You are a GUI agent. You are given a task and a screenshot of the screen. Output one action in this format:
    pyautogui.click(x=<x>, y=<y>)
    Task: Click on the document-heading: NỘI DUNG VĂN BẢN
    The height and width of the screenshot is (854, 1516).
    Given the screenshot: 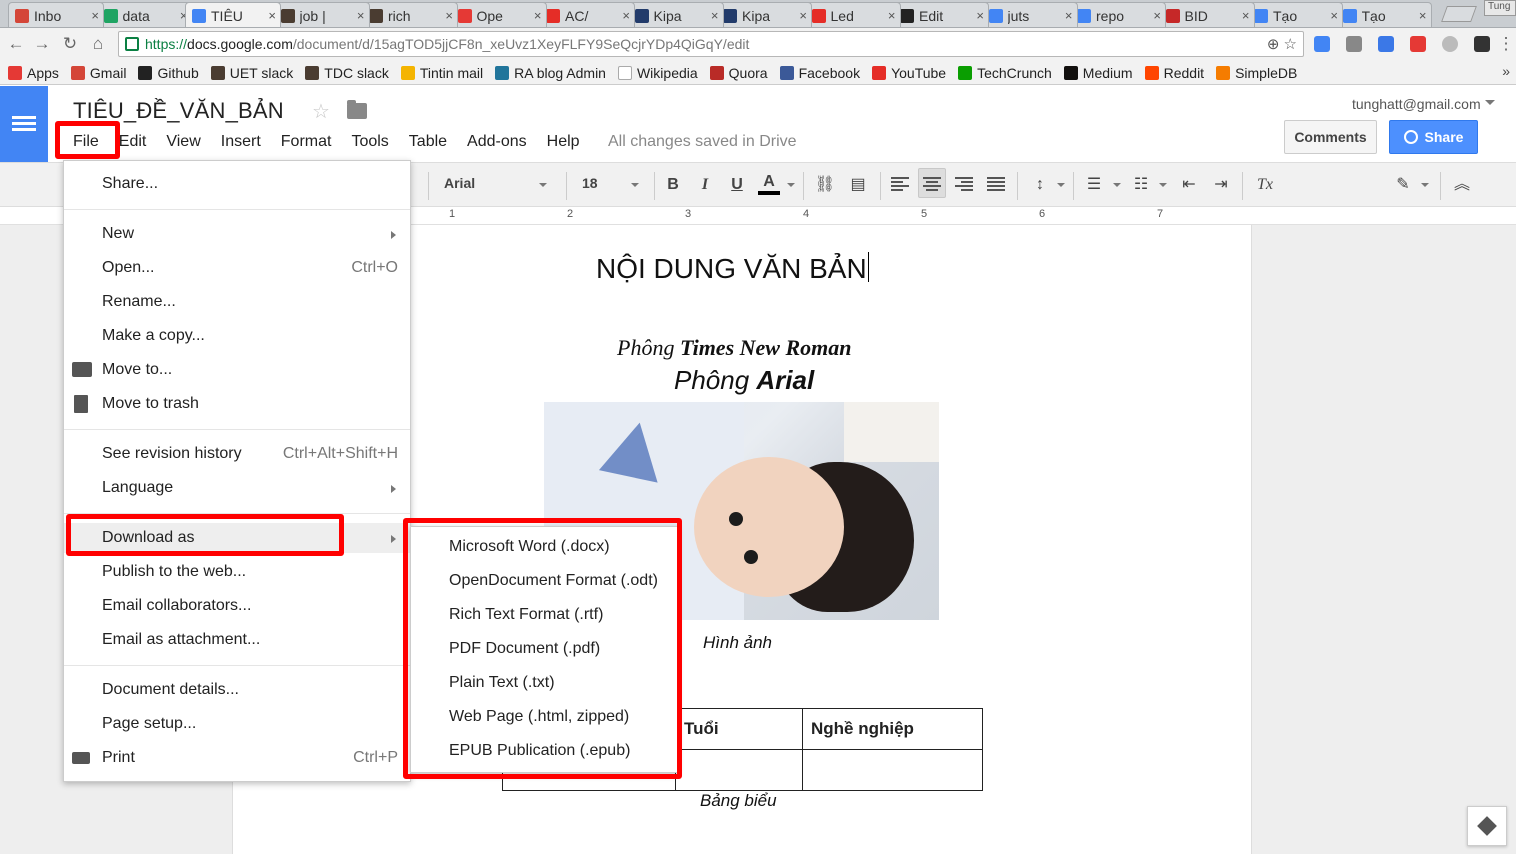 What is the action you would take?
    pyautogui.click(x=732, y=268)
    